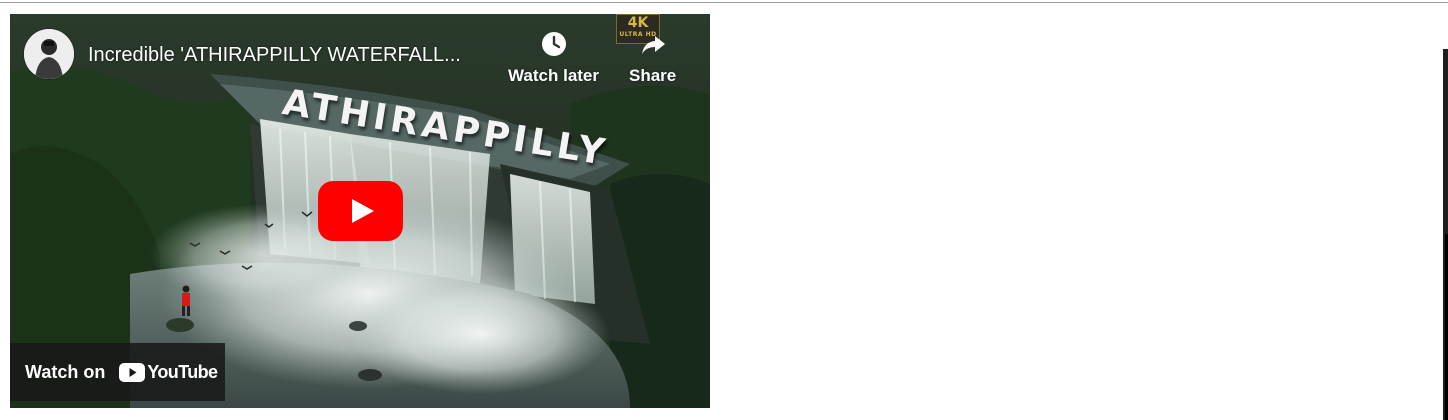 This screenshot has height=420, width=1448. I want to click on top-divider, so click(724, 2).